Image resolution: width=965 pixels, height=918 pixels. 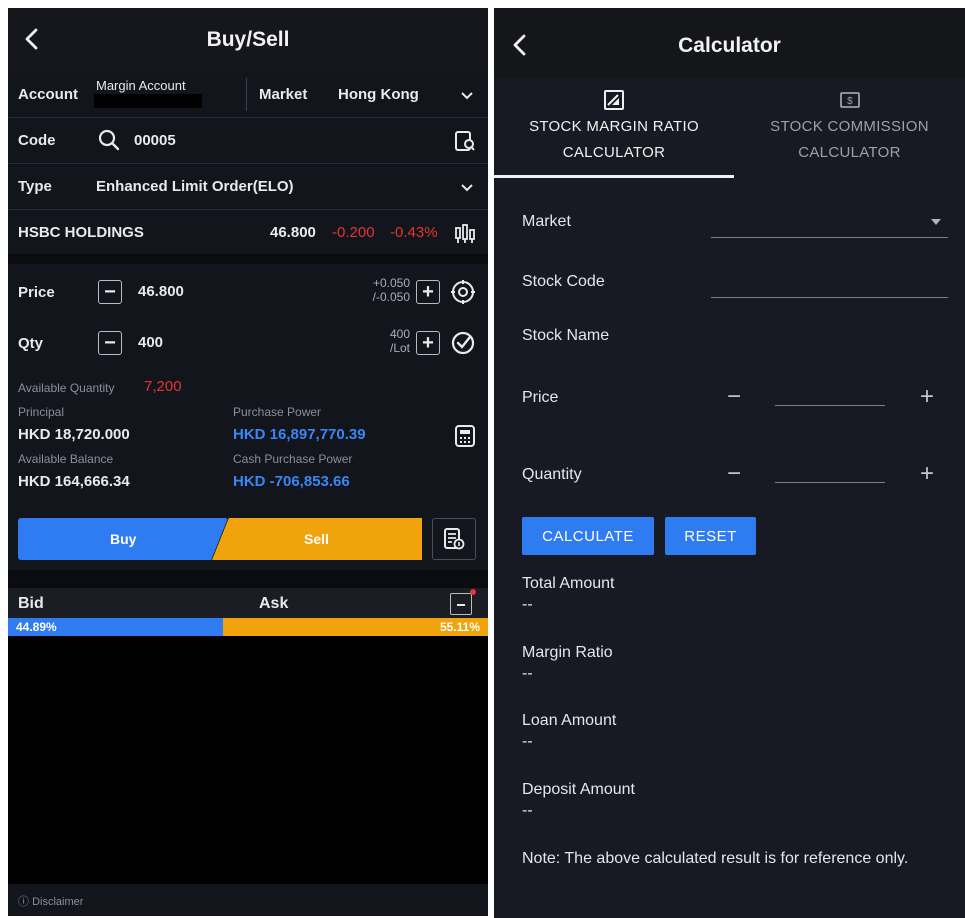 I want to click on stock-lookup-icon, so click(x=465, y=141).